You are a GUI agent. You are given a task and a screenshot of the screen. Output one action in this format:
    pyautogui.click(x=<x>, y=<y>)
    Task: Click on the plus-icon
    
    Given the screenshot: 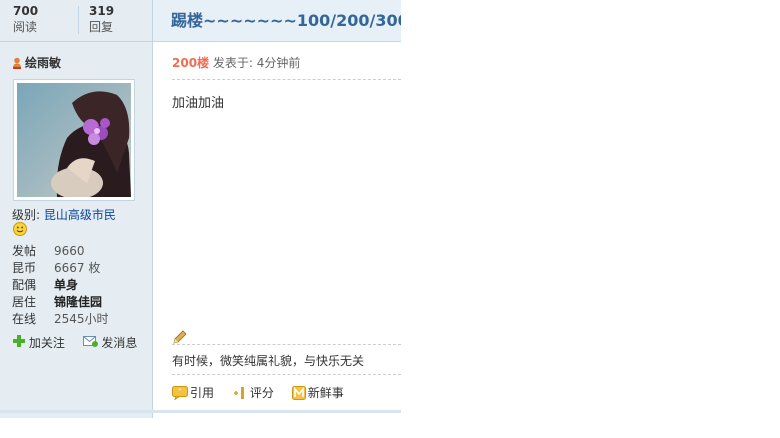 What is the action you would take?
    pyautogui.click(x=19, y=342)
    